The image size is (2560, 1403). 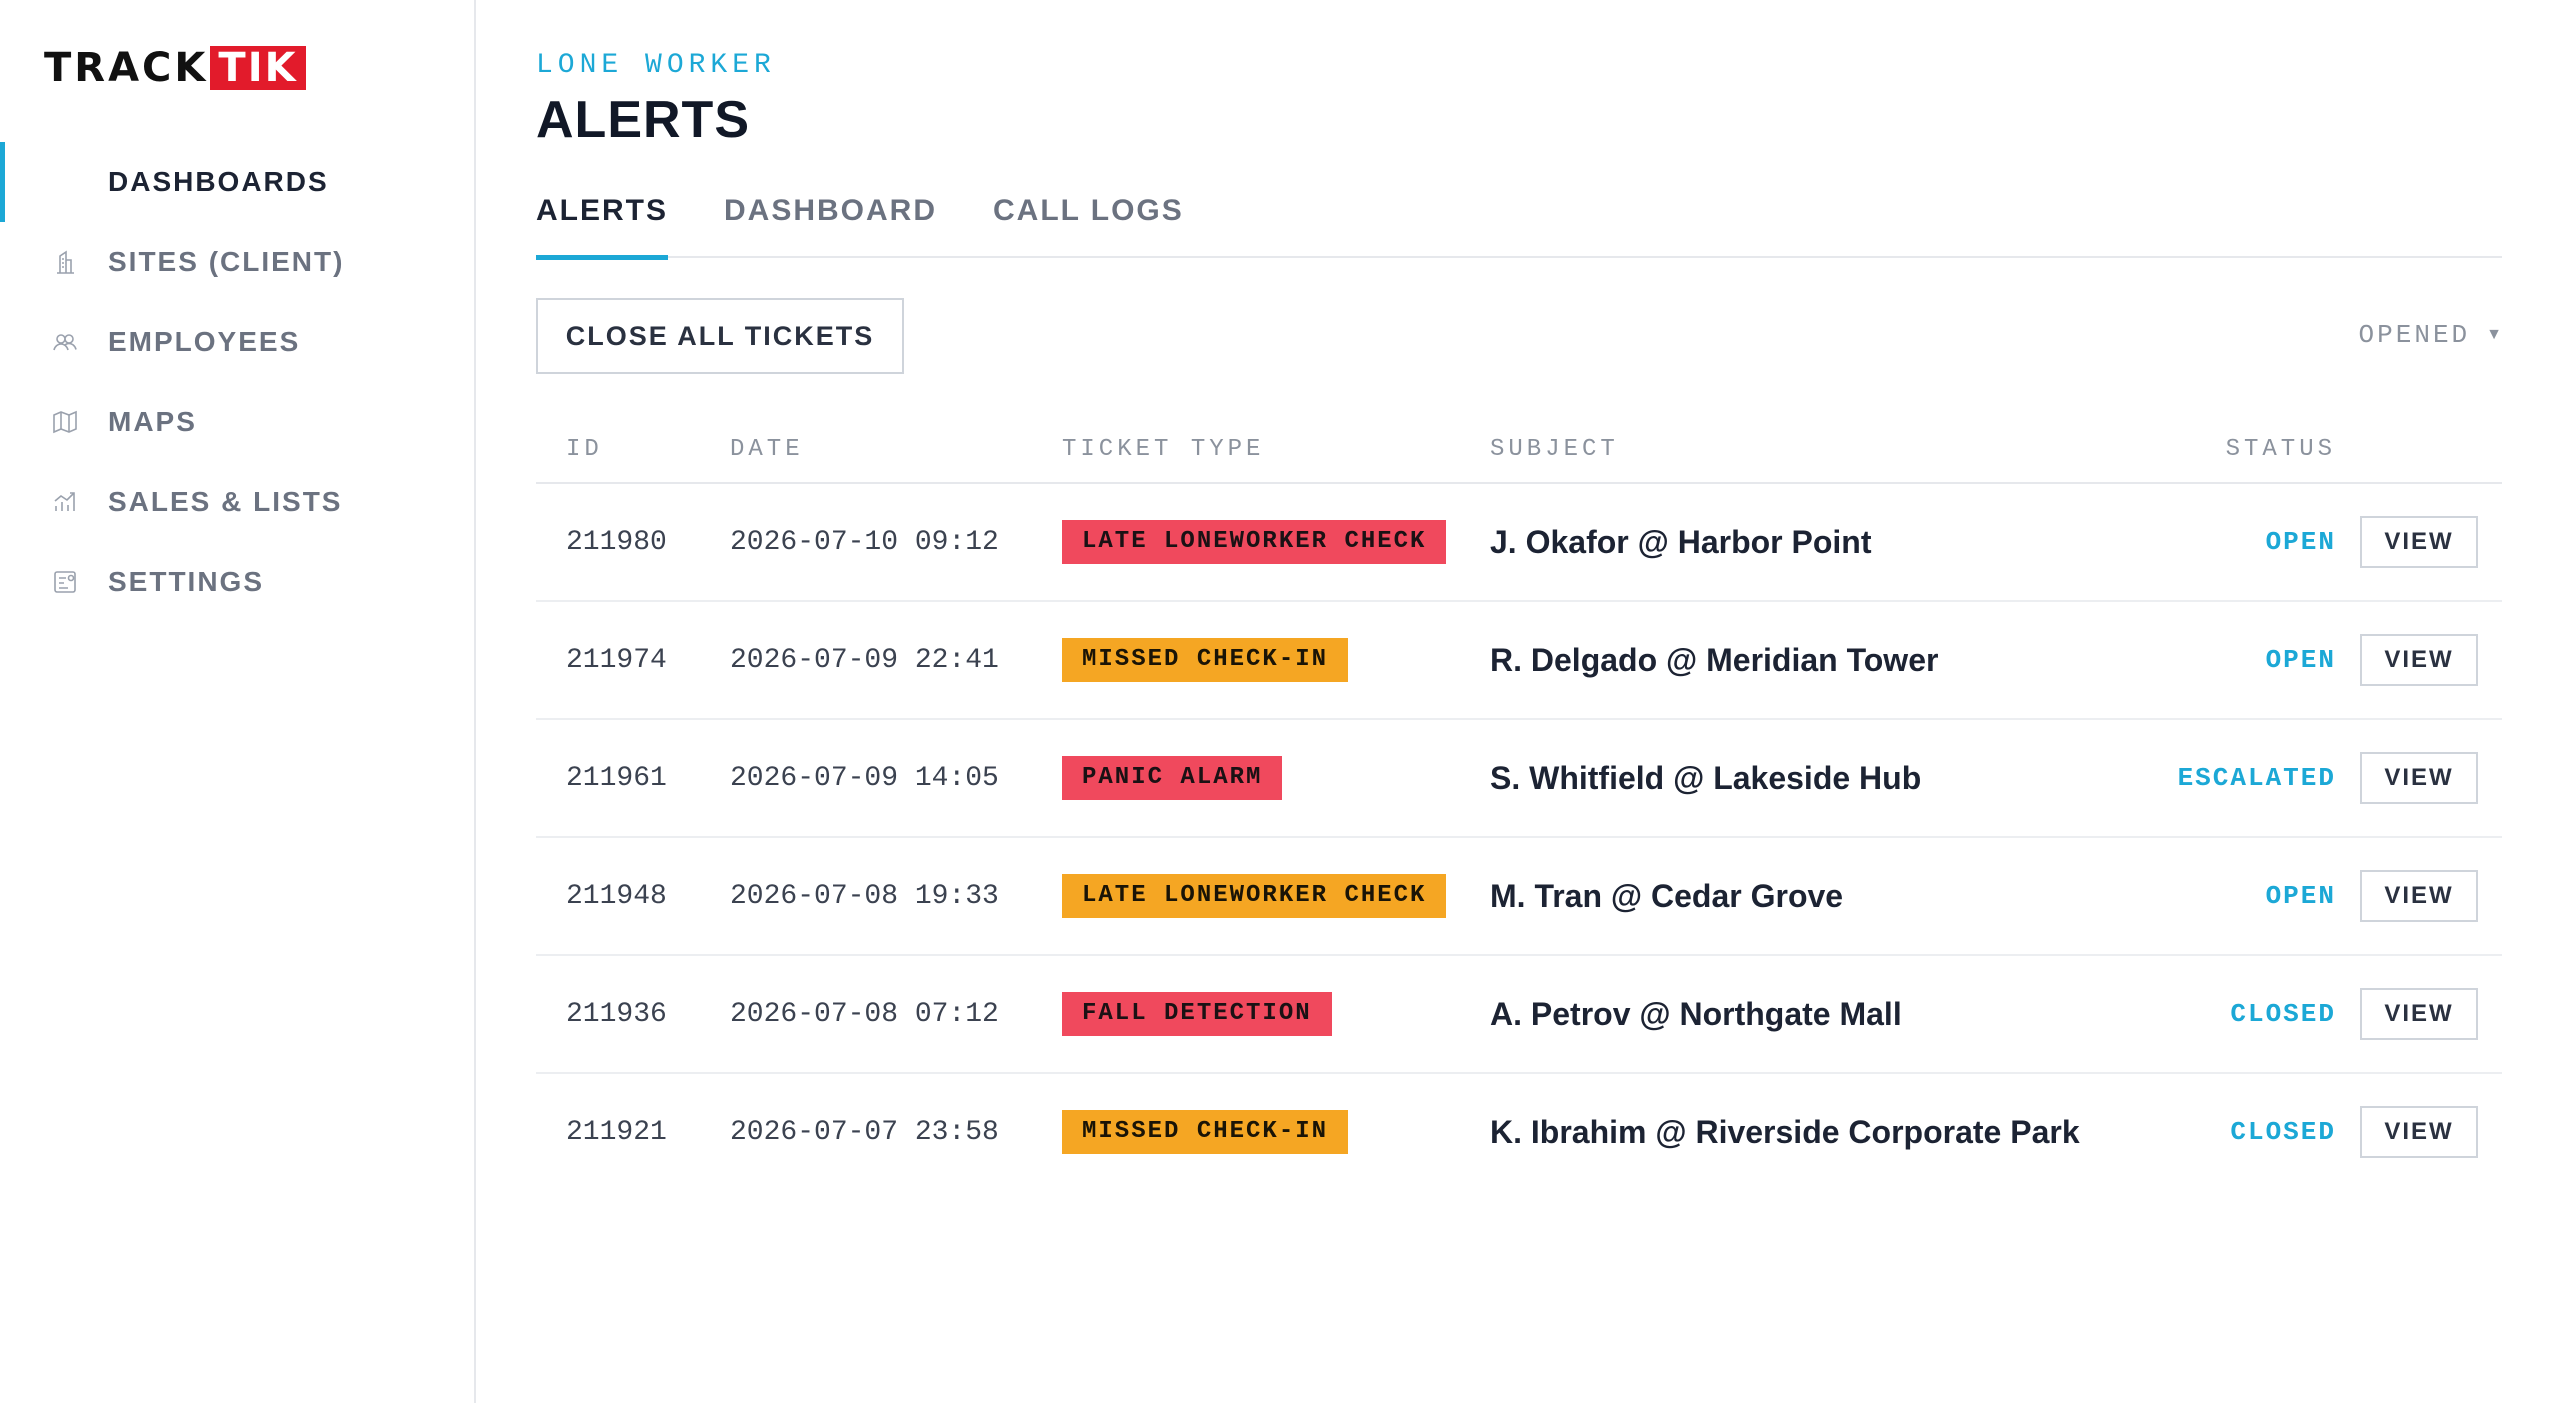 I want to click on column-header-status: STATUS, so click(x=1986, y=449).